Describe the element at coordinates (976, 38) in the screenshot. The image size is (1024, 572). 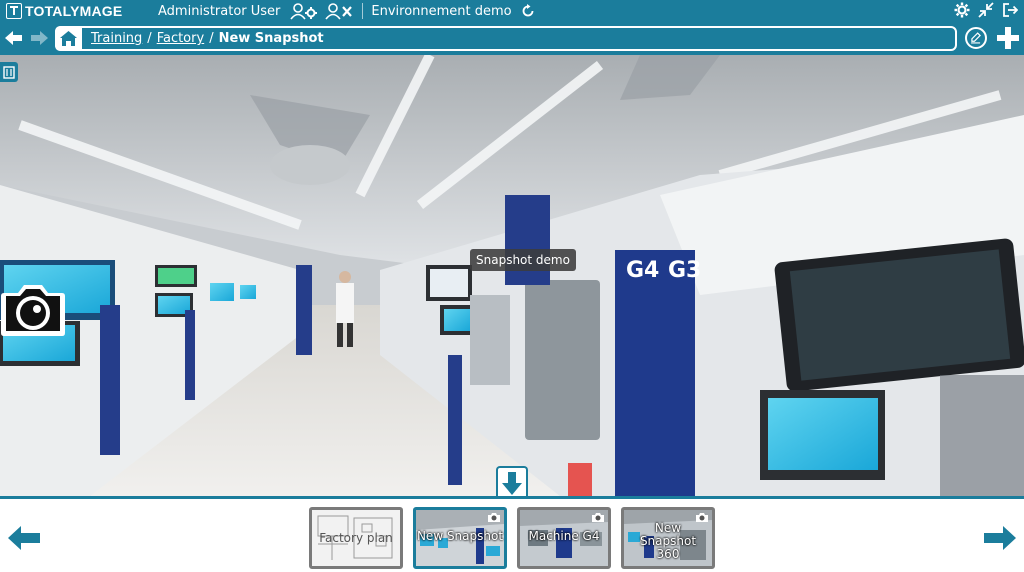
I see `edit-icon` at that location.